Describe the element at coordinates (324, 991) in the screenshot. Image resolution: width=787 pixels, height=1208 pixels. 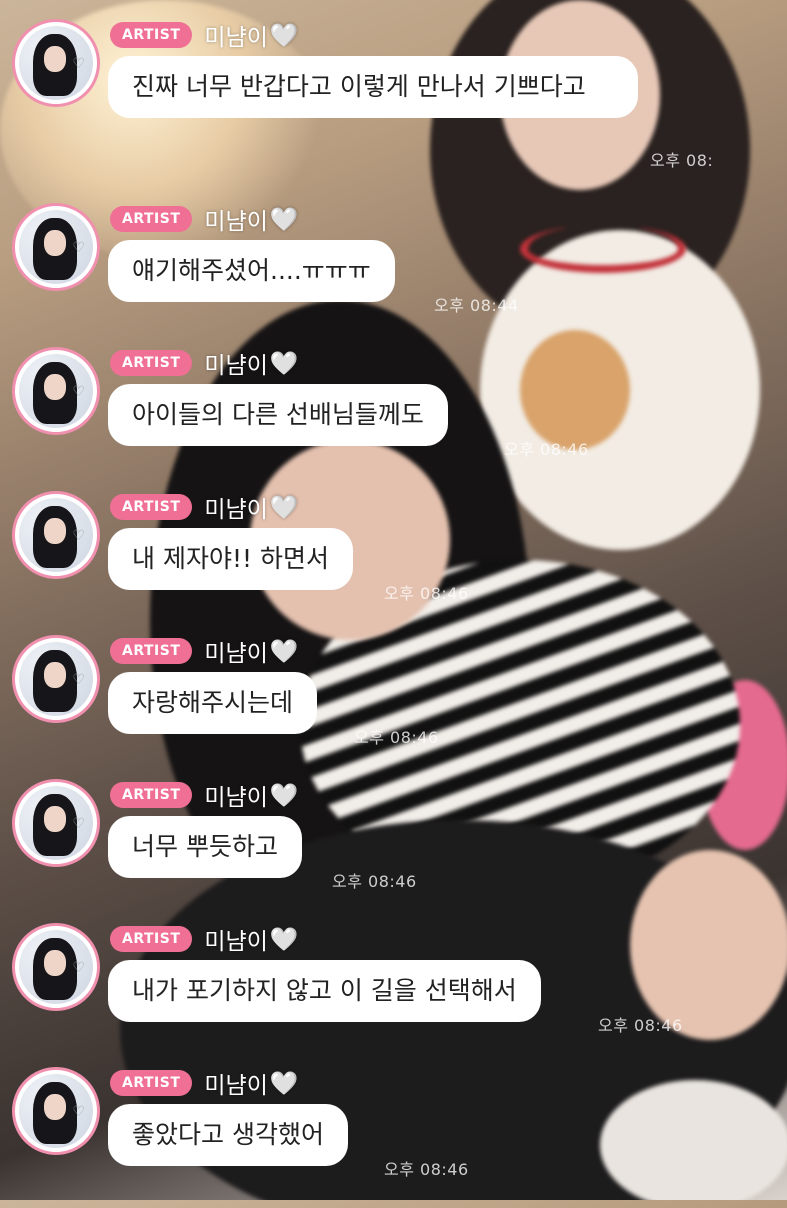
I see `message-bubble: 내가 포기하지 않고 이 길을 선택해서` at that location.